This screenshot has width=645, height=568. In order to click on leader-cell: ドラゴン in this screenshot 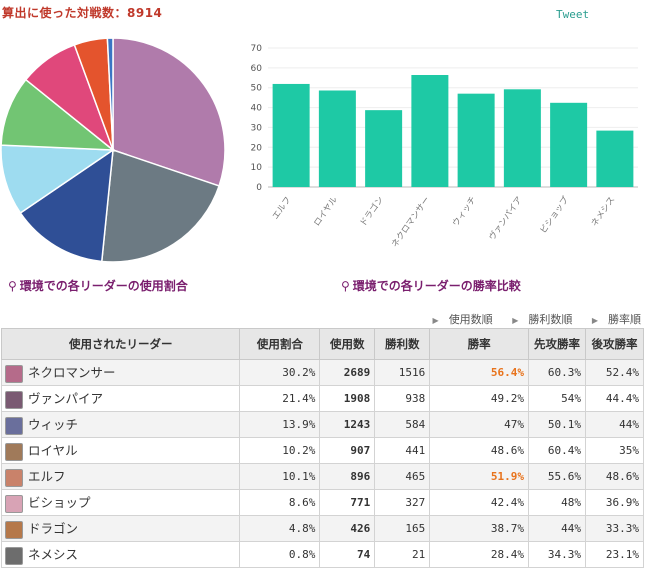, I will do `click(120, 528)`.